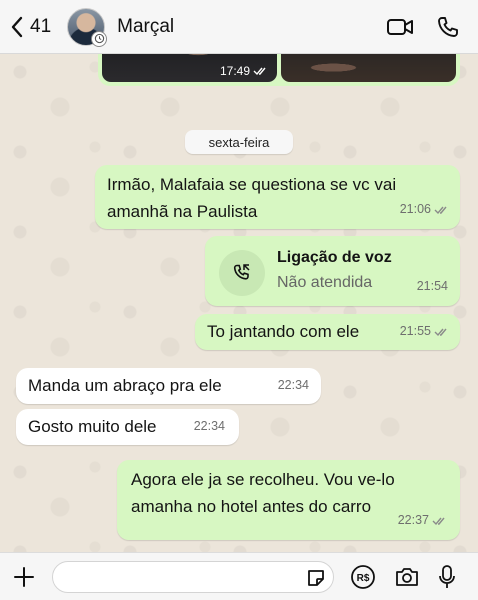 Image resolution: width=478 pixels, height=600 pixels. I want to click on message-text: Gosto muito dele, so click(92, 426).